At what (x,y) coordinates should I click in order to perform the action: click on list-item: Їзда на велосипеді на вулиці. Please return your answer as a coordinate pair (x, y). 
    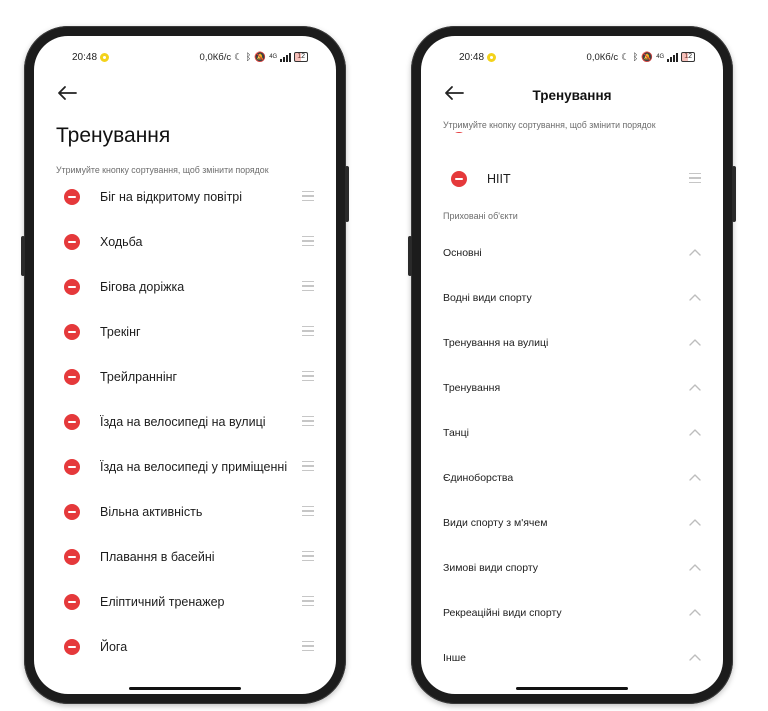
    Looking at the image, I should click on (185, 422).